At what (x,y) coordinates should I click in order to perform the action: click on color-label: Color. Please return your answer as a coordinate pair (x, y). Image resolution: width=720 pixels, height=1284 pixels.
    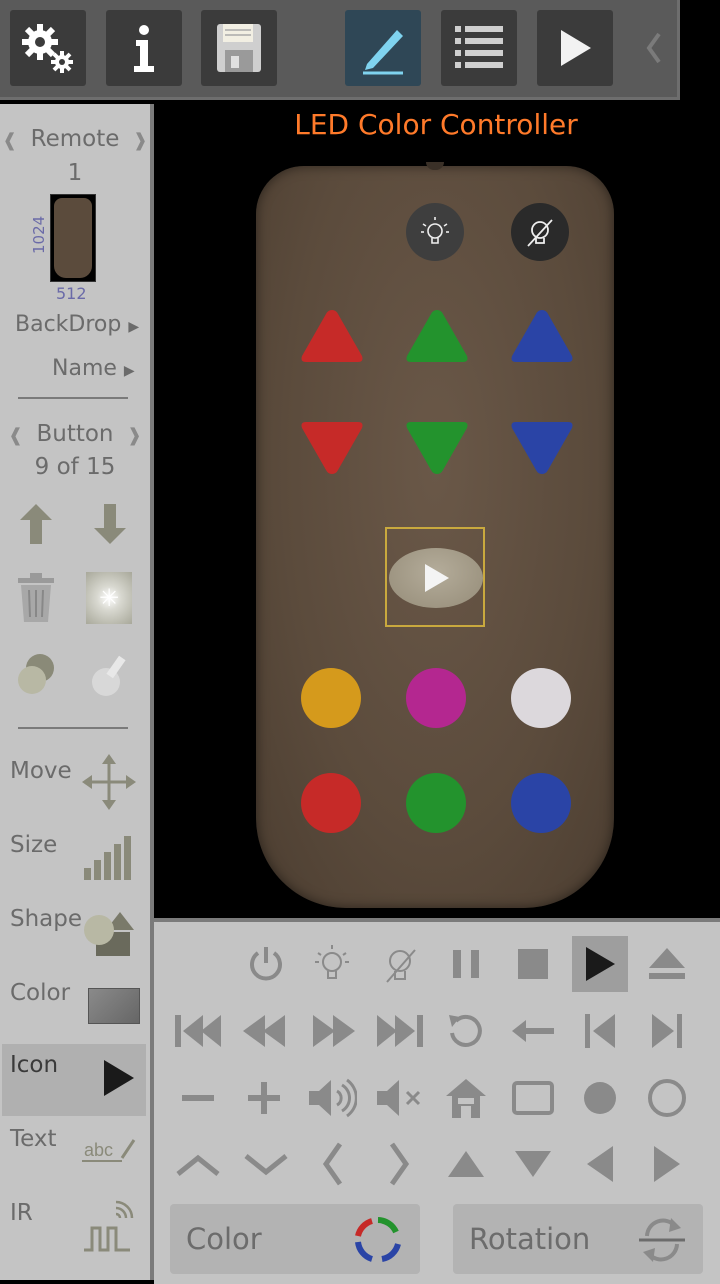
    Looking at the image, I should click on (224, 1239).